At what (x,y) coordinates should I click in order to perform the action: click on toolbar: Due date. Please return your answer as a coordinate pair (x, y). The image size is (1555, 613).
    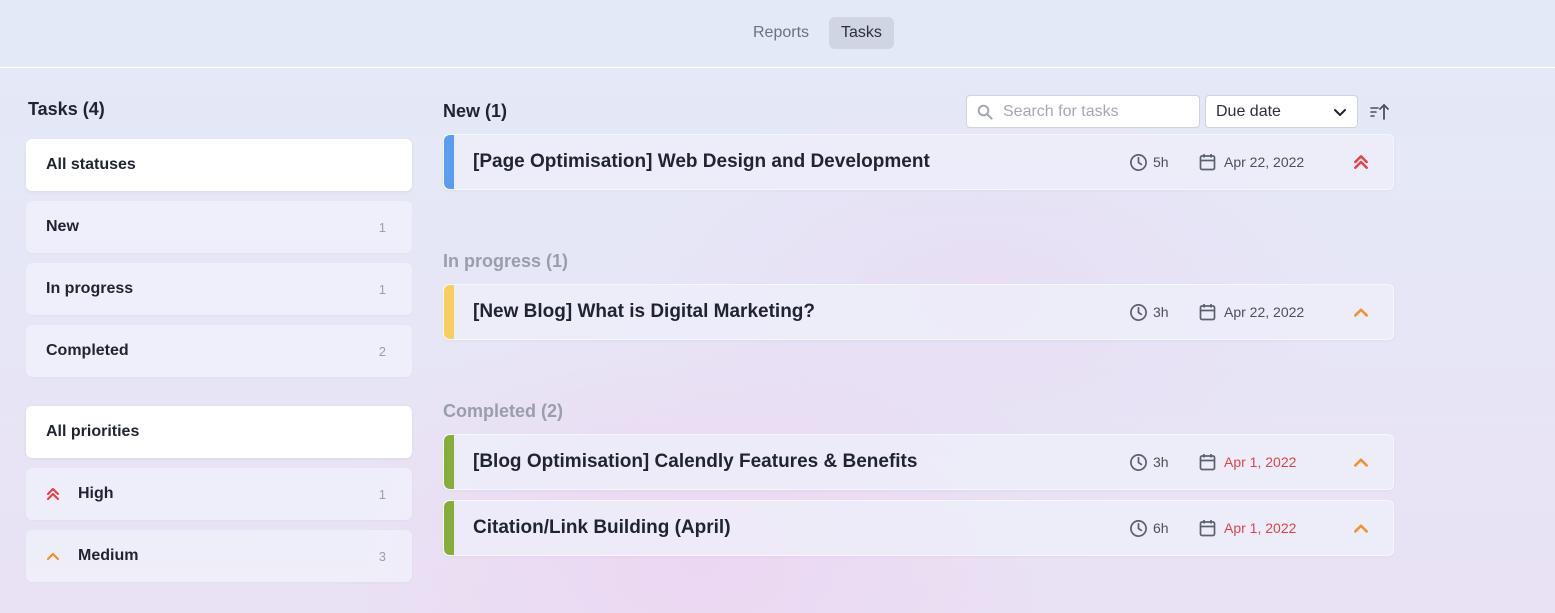
    Looking at the image, I should click on (1180, 111).